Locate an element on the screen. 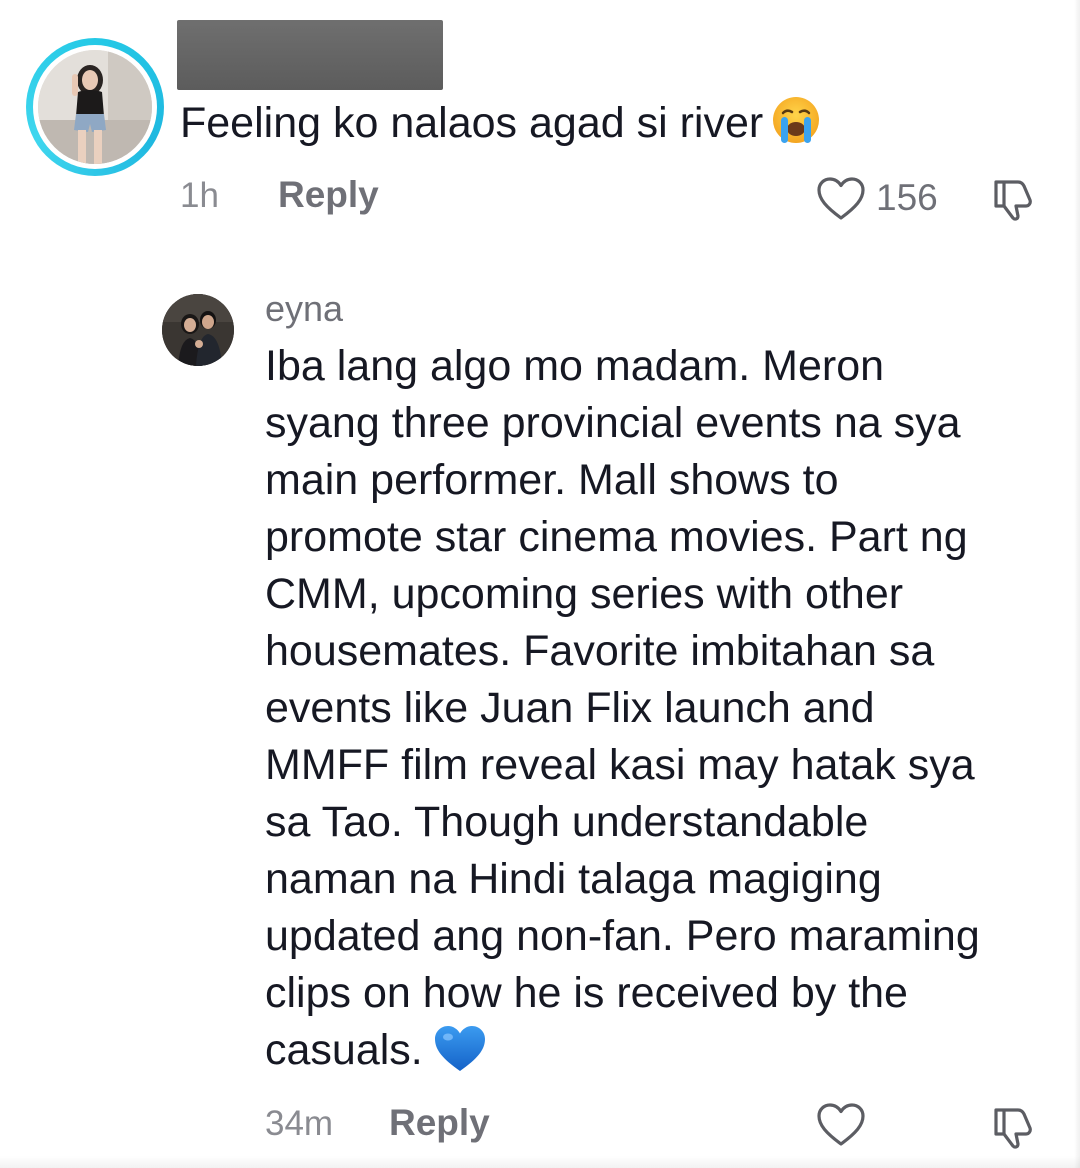 The image size is (1080, 1168). reply-text-line: Iba lang algo mo madam. Meron is located at coordinates (575, 366).